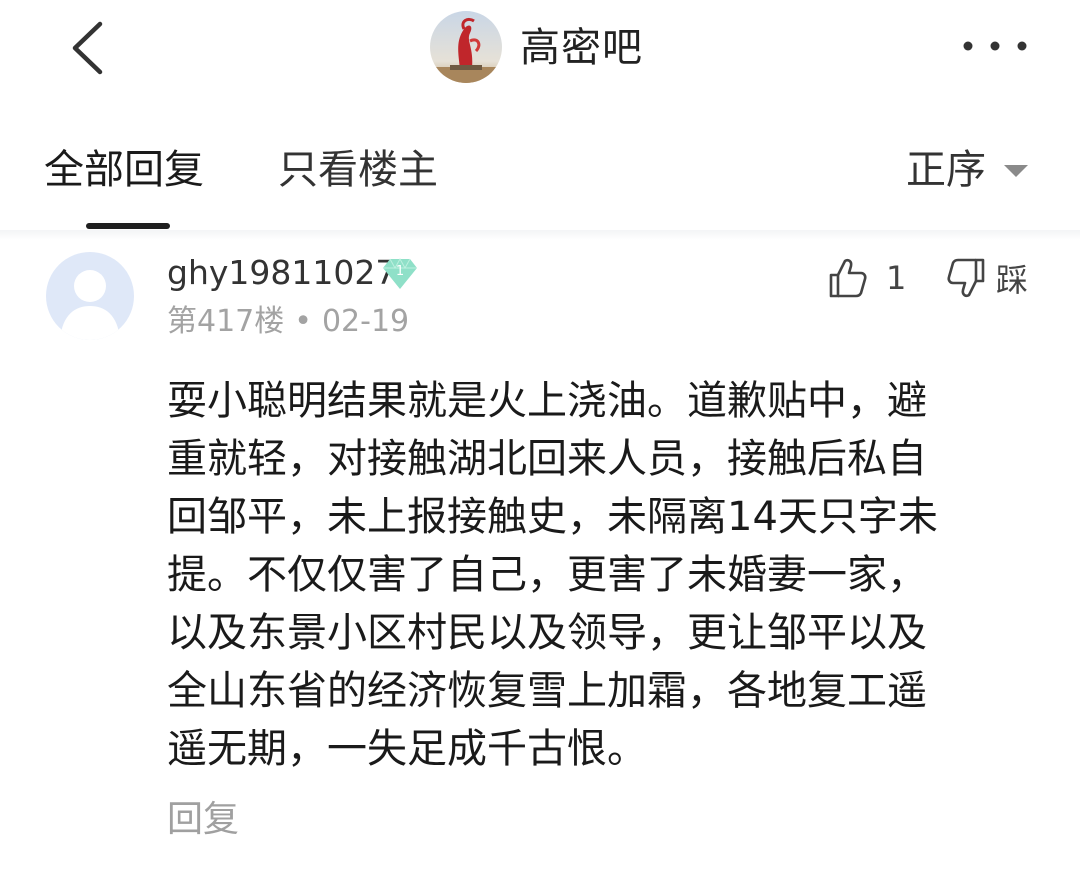  I want to click on thumbs-up-icon, so click(848, 278).